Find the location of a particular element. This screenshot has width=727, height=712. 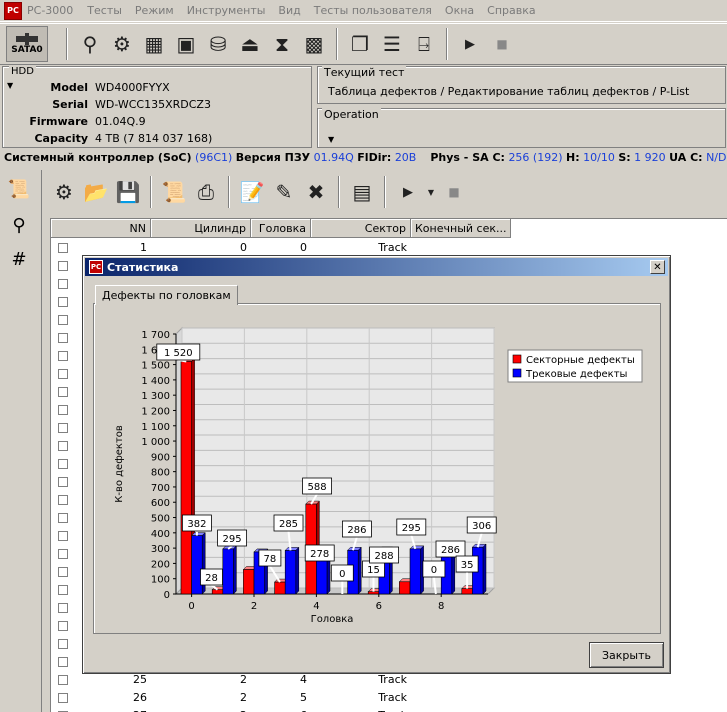

close-button: Закрыть is located at coordinates (626, 655).